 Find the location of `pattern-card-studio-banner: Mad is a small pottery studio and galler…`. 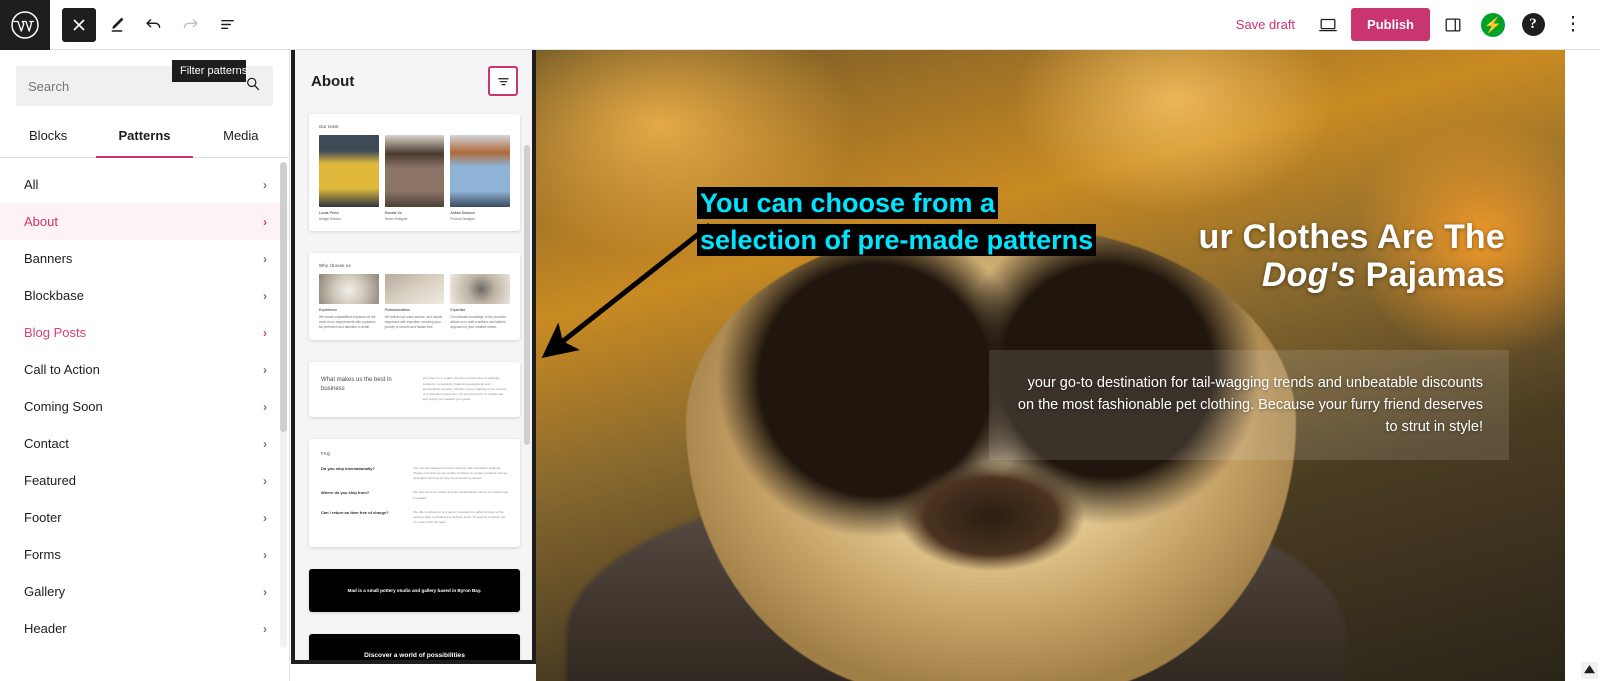

pattern-card-studio-banner: Mad is a small pottery studio and galler… is located at coordinates (414, 590).